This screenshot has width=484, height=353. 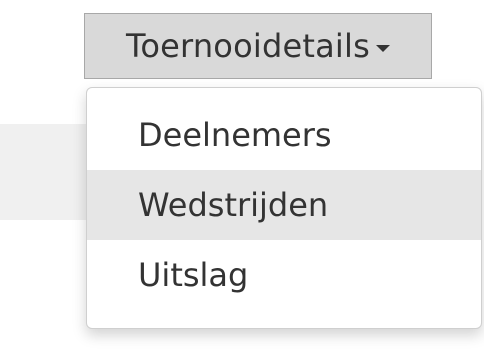 I want to click on background-panel, so click(x=50, y=172).